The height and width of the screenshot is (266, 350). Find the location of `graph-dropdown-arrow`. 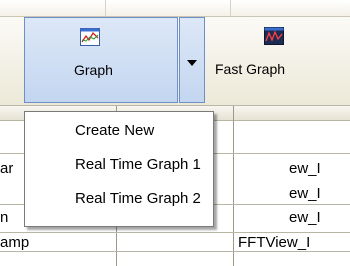

graph-dropdown-arrow is located at coordinates (192, 60).